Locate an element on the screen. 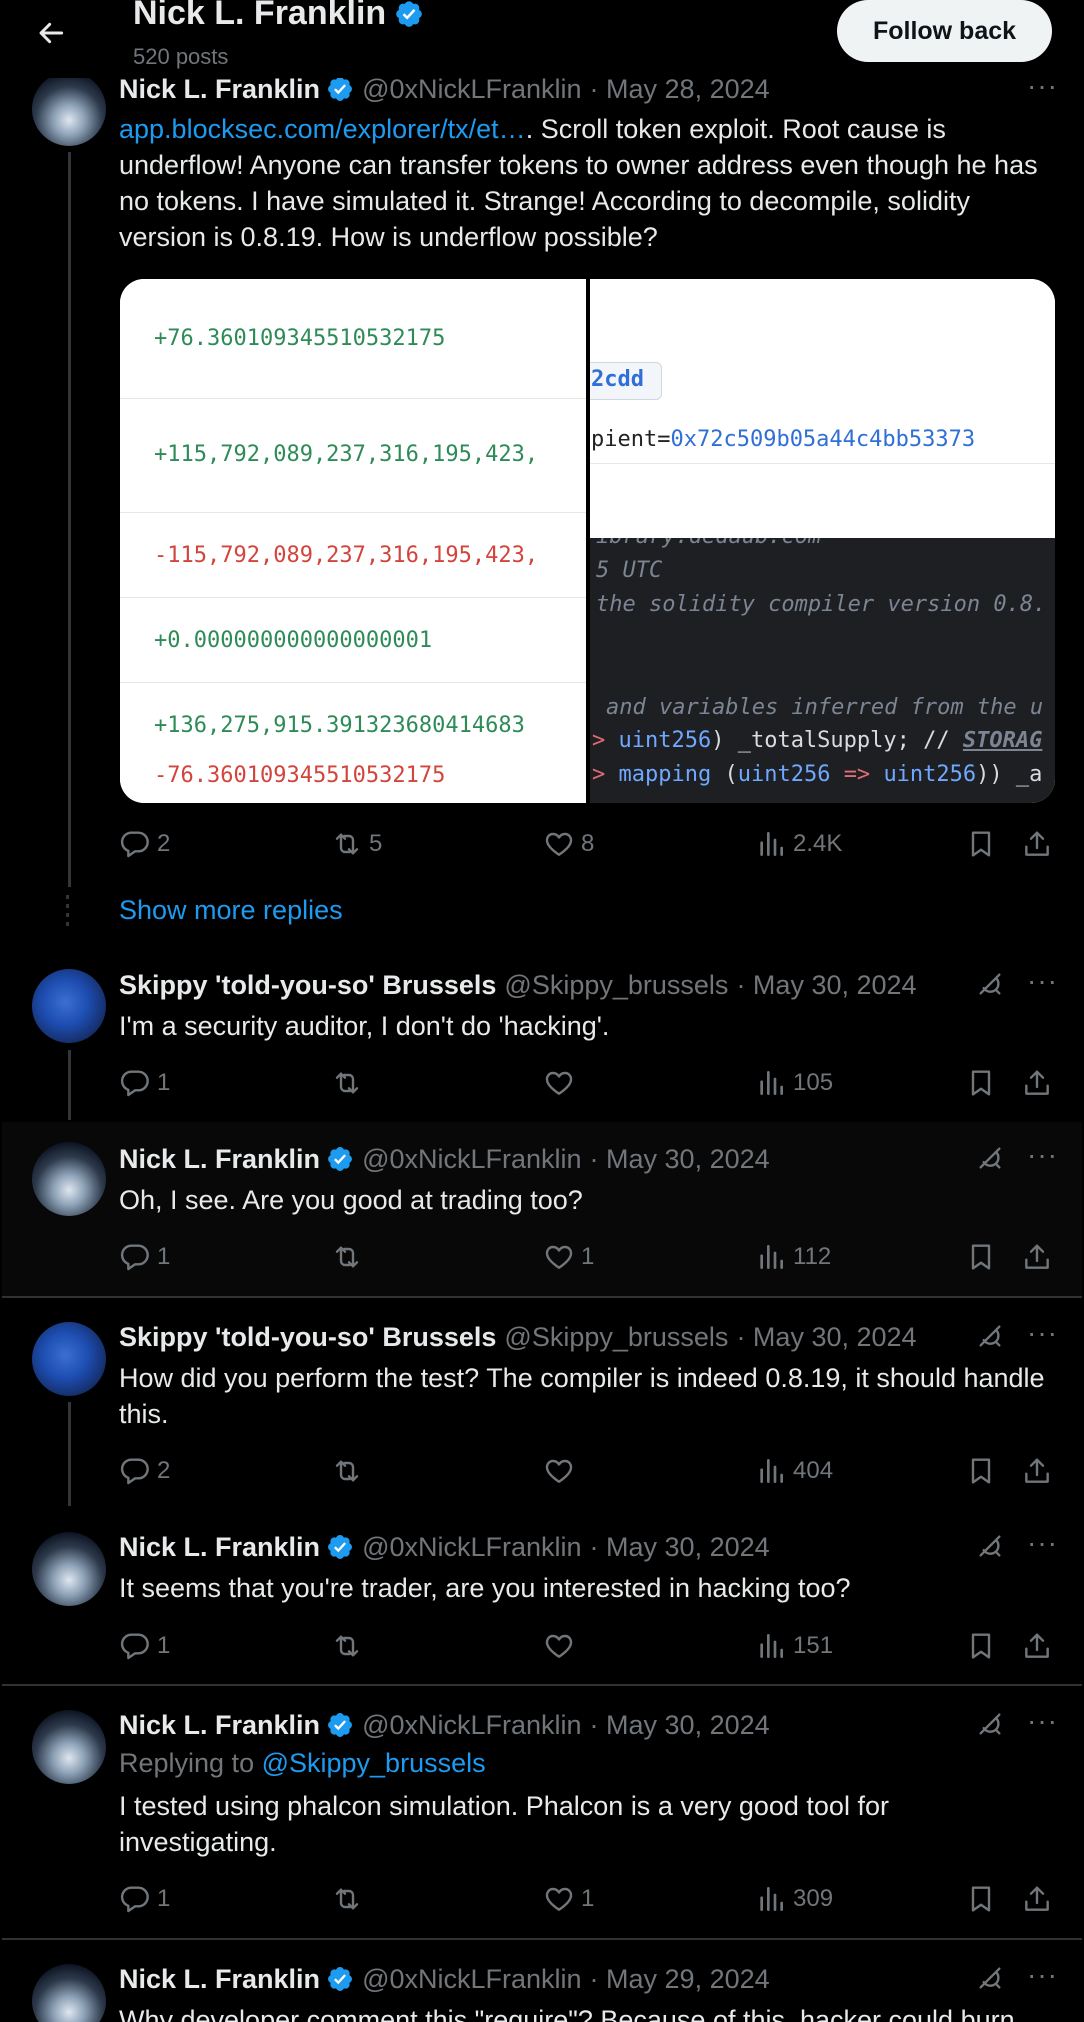 This screenshot has height=2022, width=1084. views-button: 105 is located at coordinates (794, 1083).